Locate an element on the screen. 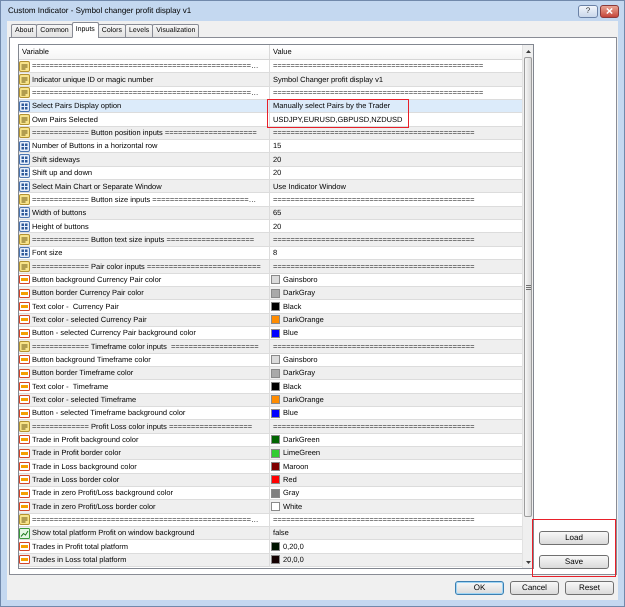  close-button is located at coordinates (609, 11).